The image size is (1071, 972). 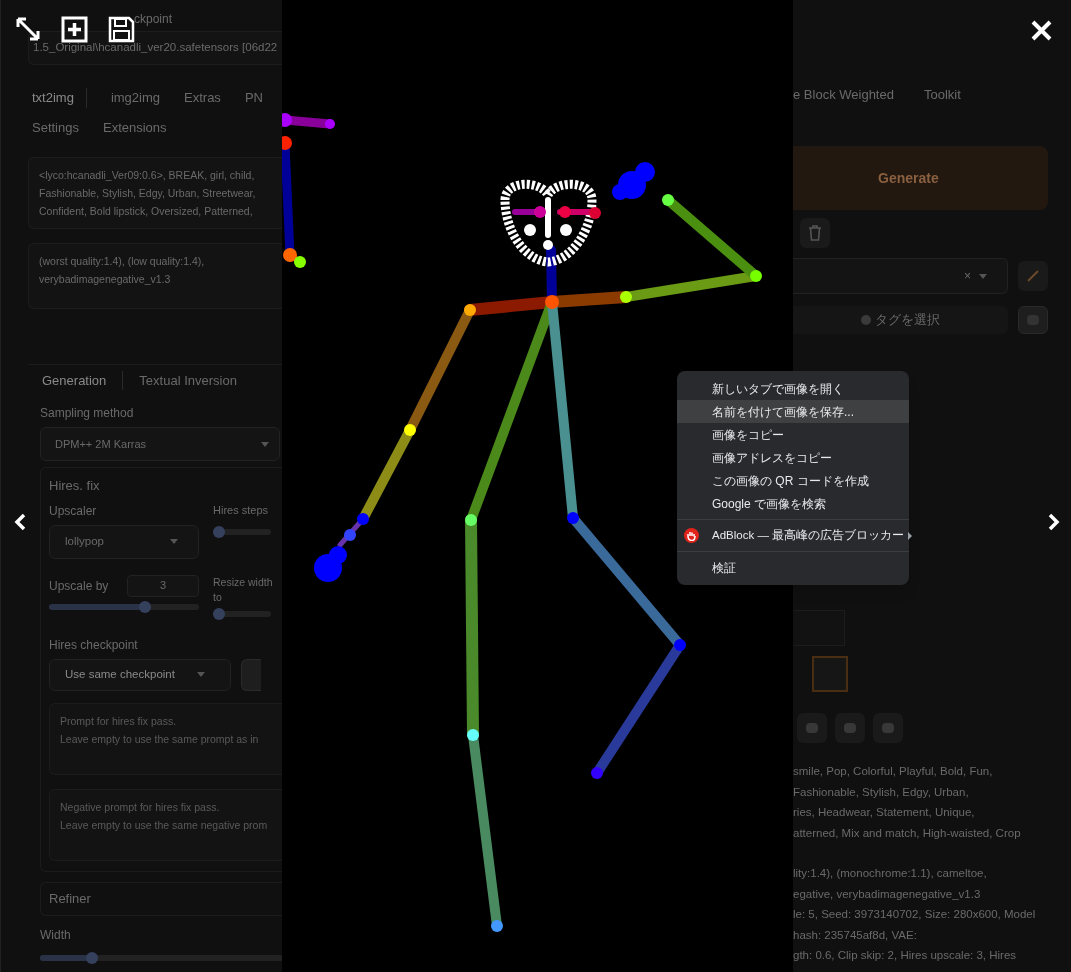 What do you see at coordinates (121, 29) in the screenshot?
I see `save-button` at bounding box center [121, 29].